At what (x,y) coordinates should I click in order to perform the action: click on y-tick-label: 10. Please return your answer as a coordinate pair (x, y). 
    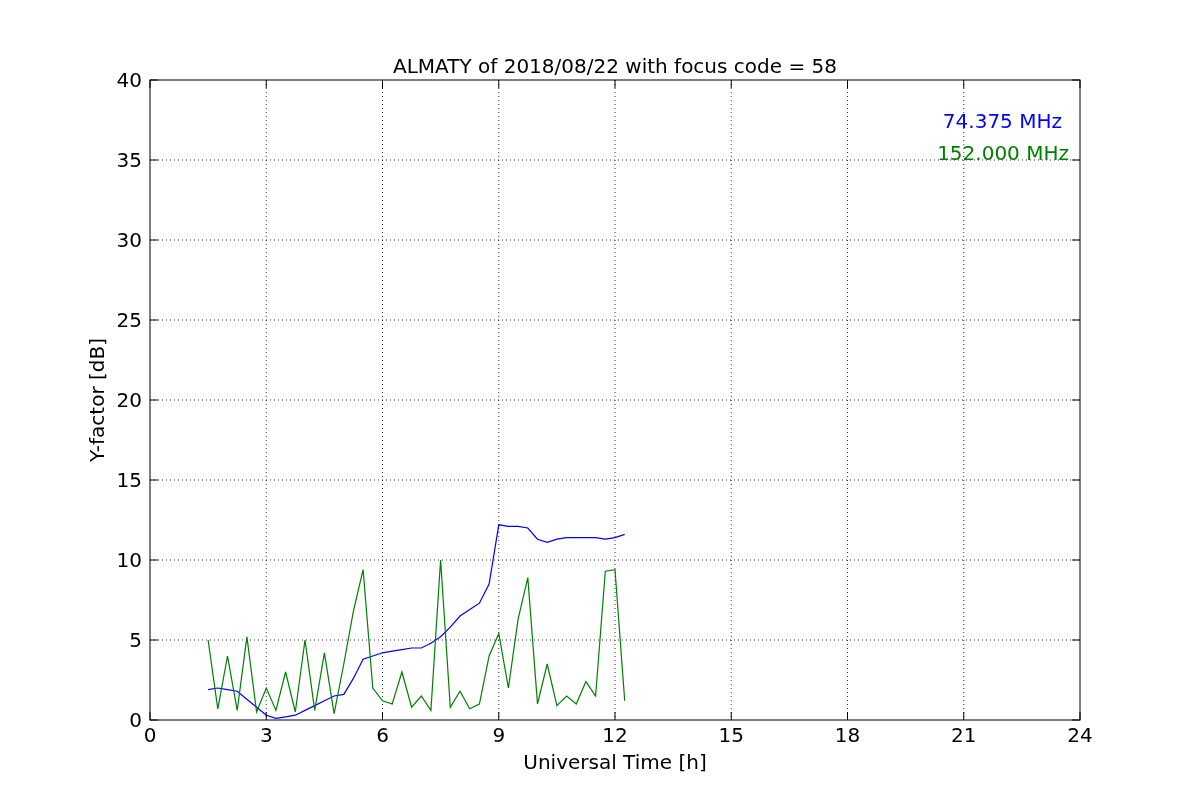
    Looking at the image, I should click on (129, 560).